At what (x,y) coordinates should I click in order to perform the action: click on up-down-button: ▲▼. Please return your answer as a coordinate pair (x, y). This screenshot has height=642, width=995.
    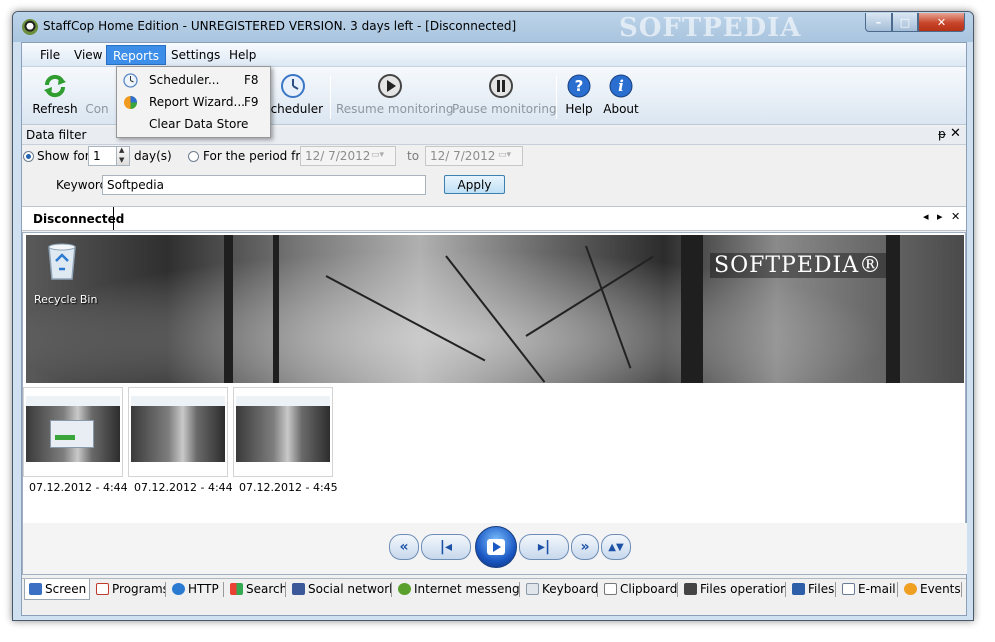
    Looking at the image, I should click on (616, 547).